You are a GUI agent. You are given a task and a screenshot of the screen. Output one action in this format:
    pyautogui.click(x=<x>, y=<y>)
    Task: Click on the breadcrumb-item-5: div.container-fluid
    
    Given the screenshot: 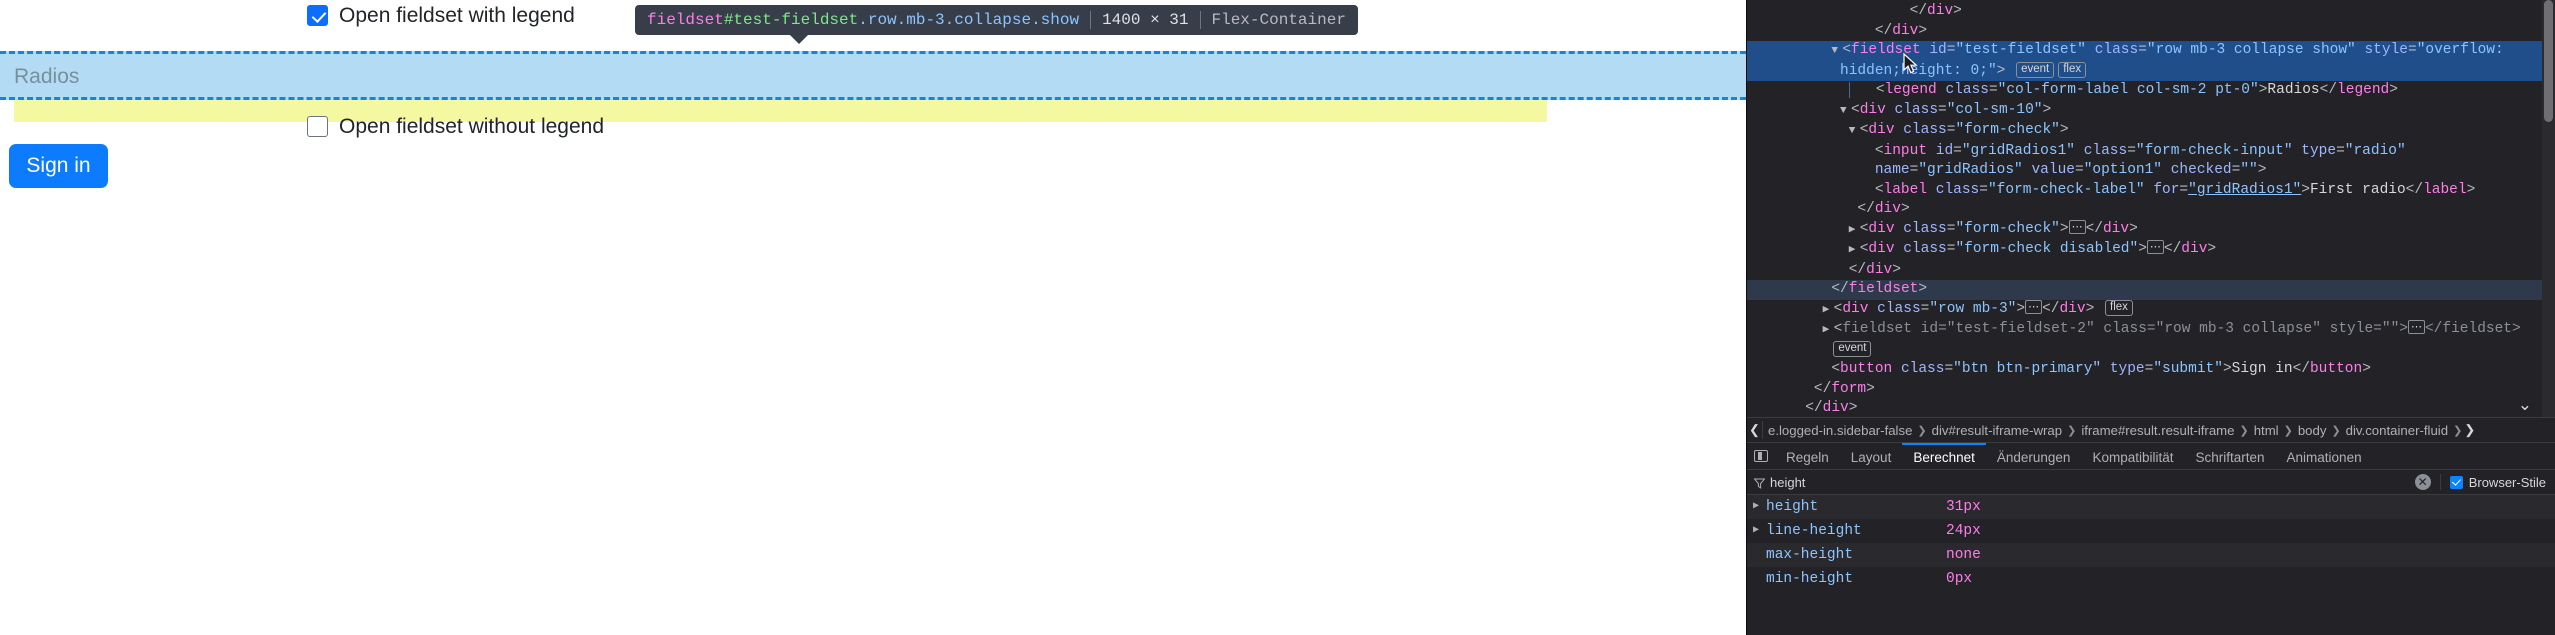 What is the action you would take?
    pyautogui.click(x=2397, y=430)
    